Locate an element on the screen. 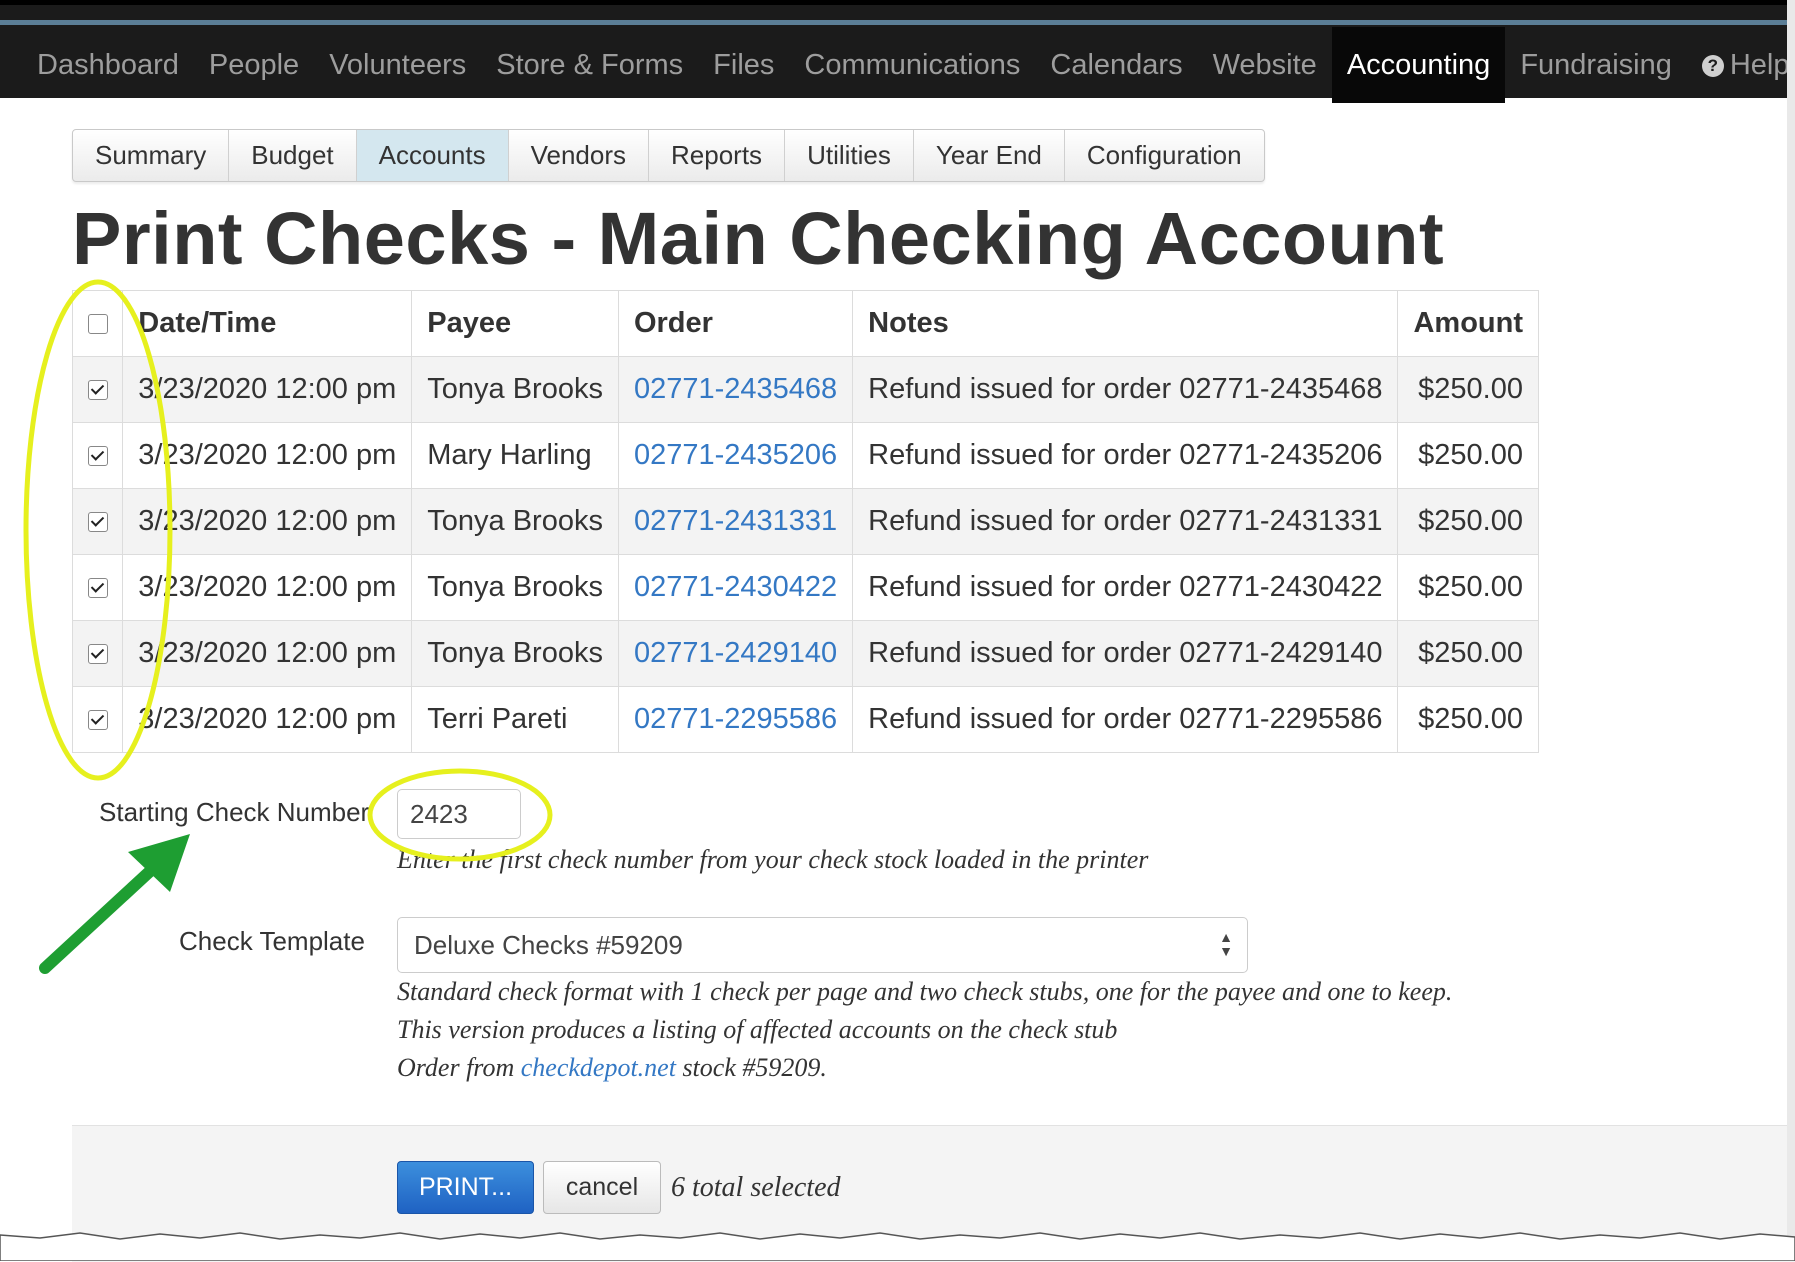 The height and width of the screenshot is (1262, 1795). tab-summary: Summary is located at coordinates (151, 155).